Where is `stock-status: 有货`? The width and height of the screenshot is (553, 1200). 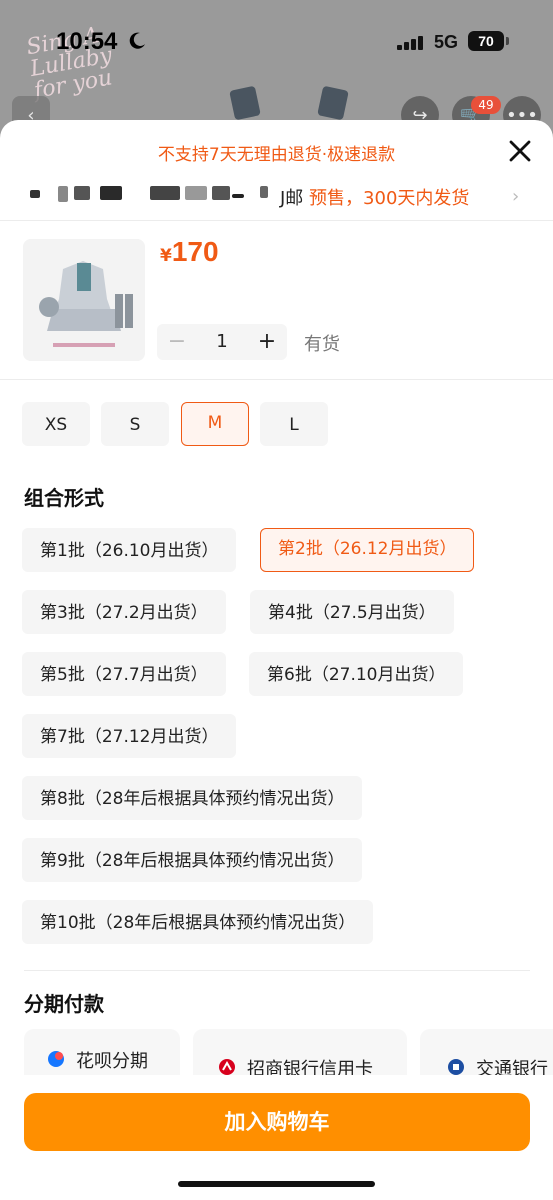 stock-status: 有货 is located at coordinates (322, 344).